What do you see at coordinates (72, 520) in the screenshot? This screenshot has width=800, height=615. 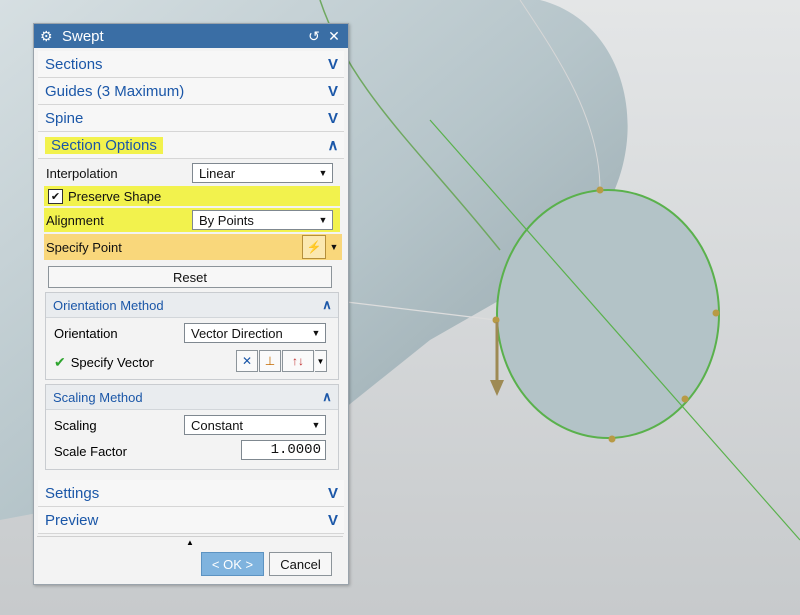 I see `section-preview-label: Preview` at bounding box center [72, 520].